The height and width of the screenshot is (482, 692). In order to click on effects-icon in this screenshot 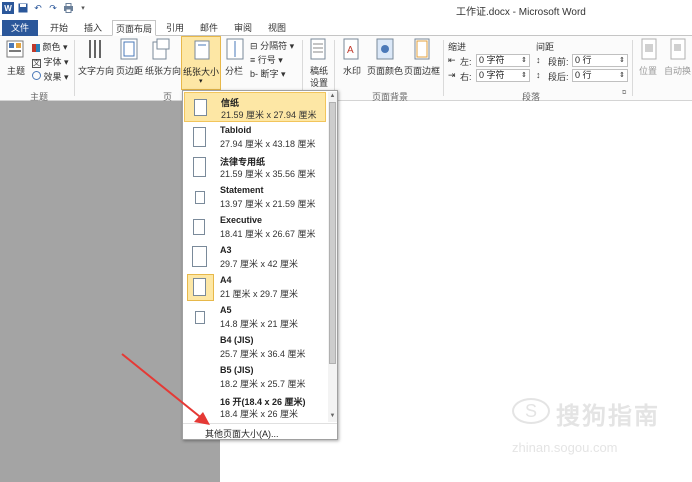, I will do `click(36, 75)`.